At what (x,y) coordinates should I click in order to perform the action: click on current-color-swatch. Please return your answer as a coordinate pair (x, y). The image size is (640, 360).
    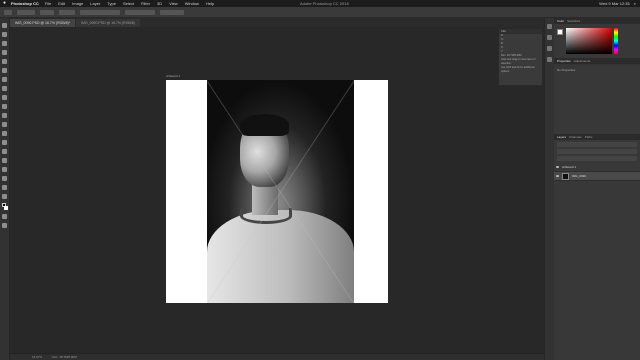
    Looking at the image, I should click on (560, 32).